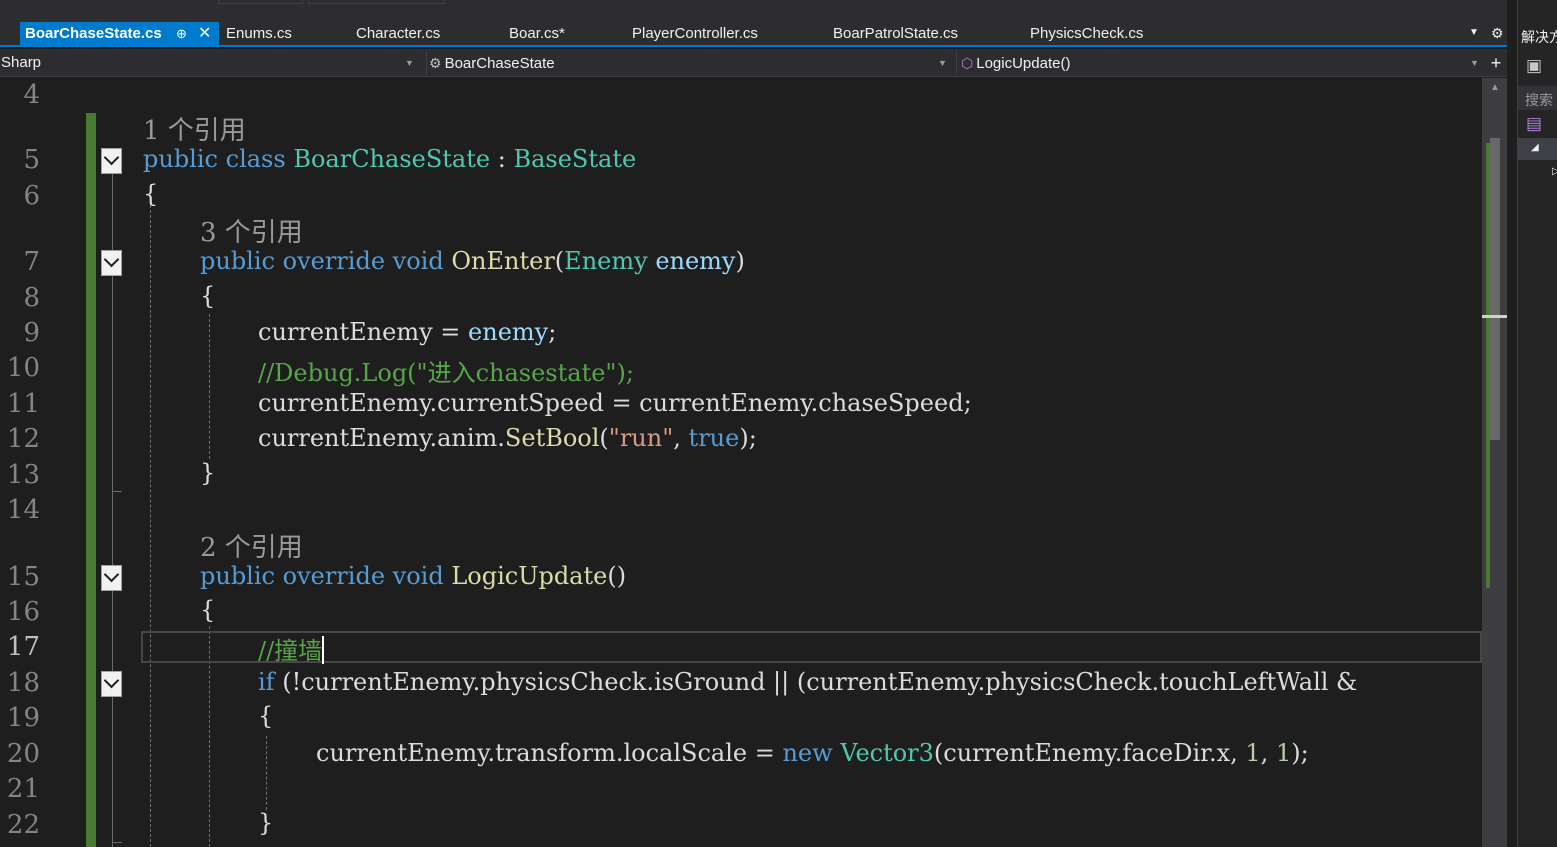 Image resolution: width=1557 pixels, height=847 pixels. I want to click on code-line-17: //撞墙, so click(291, 648).